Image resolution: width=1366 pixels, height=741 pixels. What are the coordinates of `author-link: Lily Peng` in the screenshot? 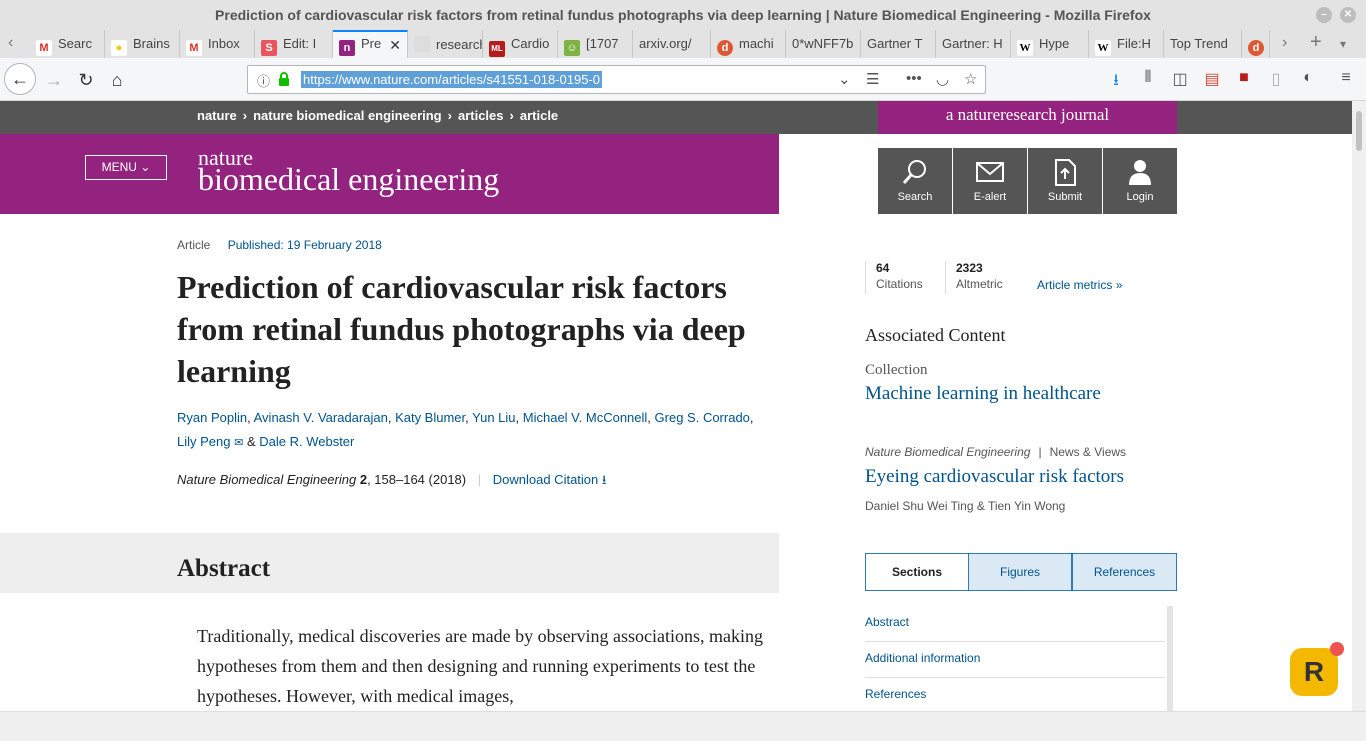 It's located at (203, 441).